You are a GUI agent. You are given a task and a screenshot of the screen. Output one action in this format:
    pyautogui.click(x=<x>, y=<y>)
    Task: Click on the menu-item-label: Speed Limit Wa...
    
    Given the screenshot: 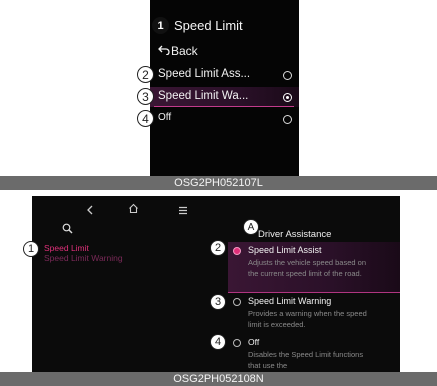 What is the action you would take?
    pyautogui.click(x=203, y=96)
    